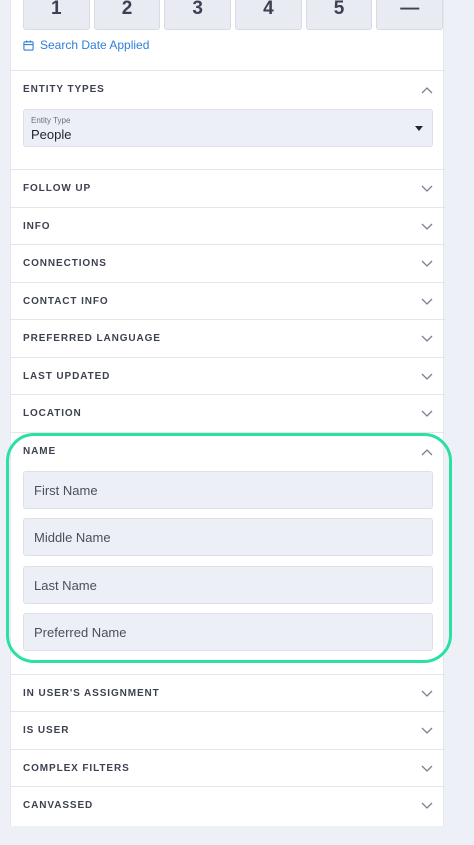 This screenshot has width=474, height=845. I want to click on section-is-user: IS USER, so click(228, 730).